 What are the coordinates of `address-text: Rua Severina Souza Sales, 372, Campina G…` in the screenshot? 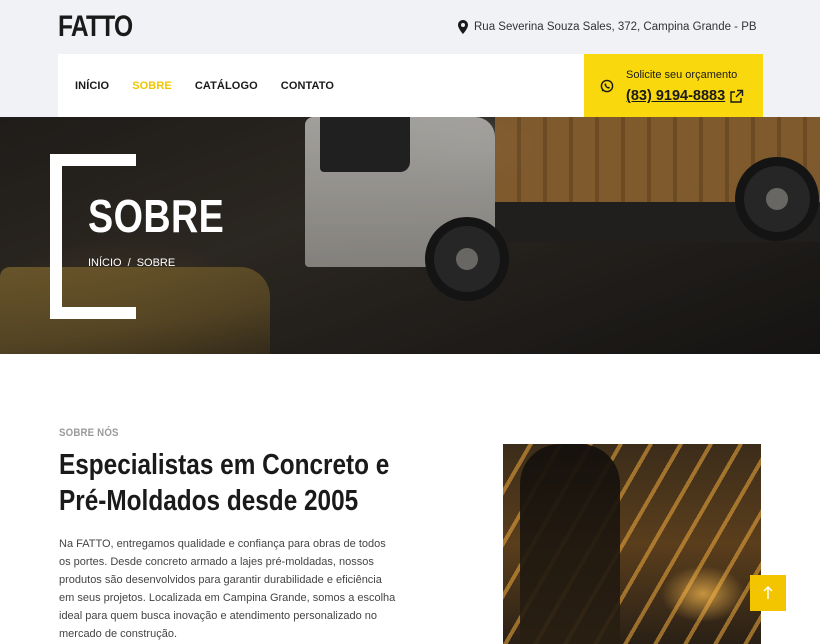 It's located at (615, 27).